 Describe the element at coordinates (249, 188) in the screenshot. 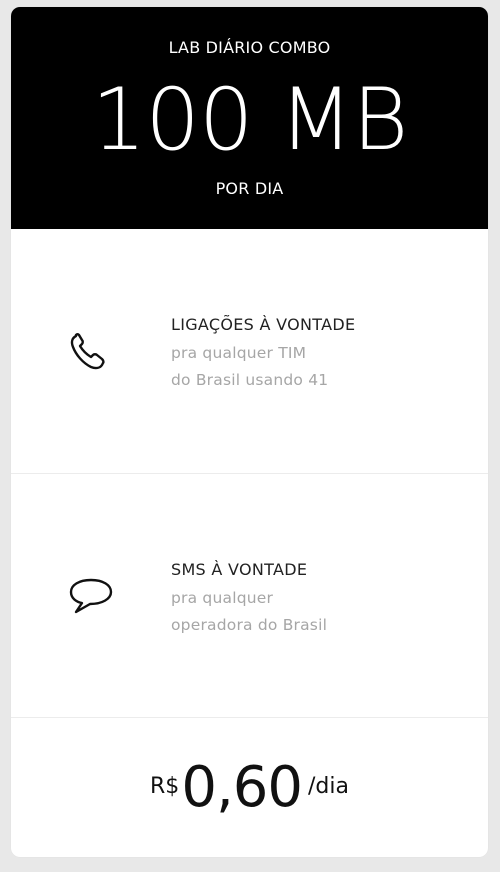

I see `plan-period: POR DIA` at that location.